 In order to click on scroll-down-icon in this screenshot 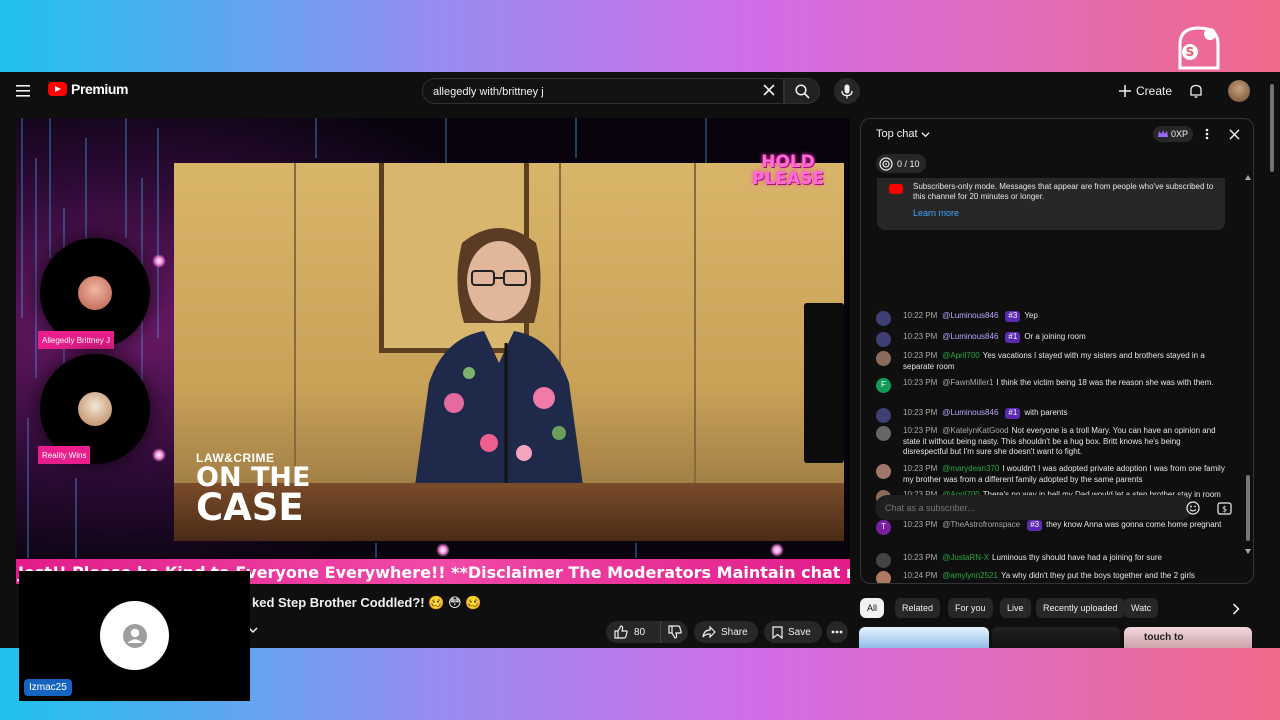, I will do `click(1248, 551)`.